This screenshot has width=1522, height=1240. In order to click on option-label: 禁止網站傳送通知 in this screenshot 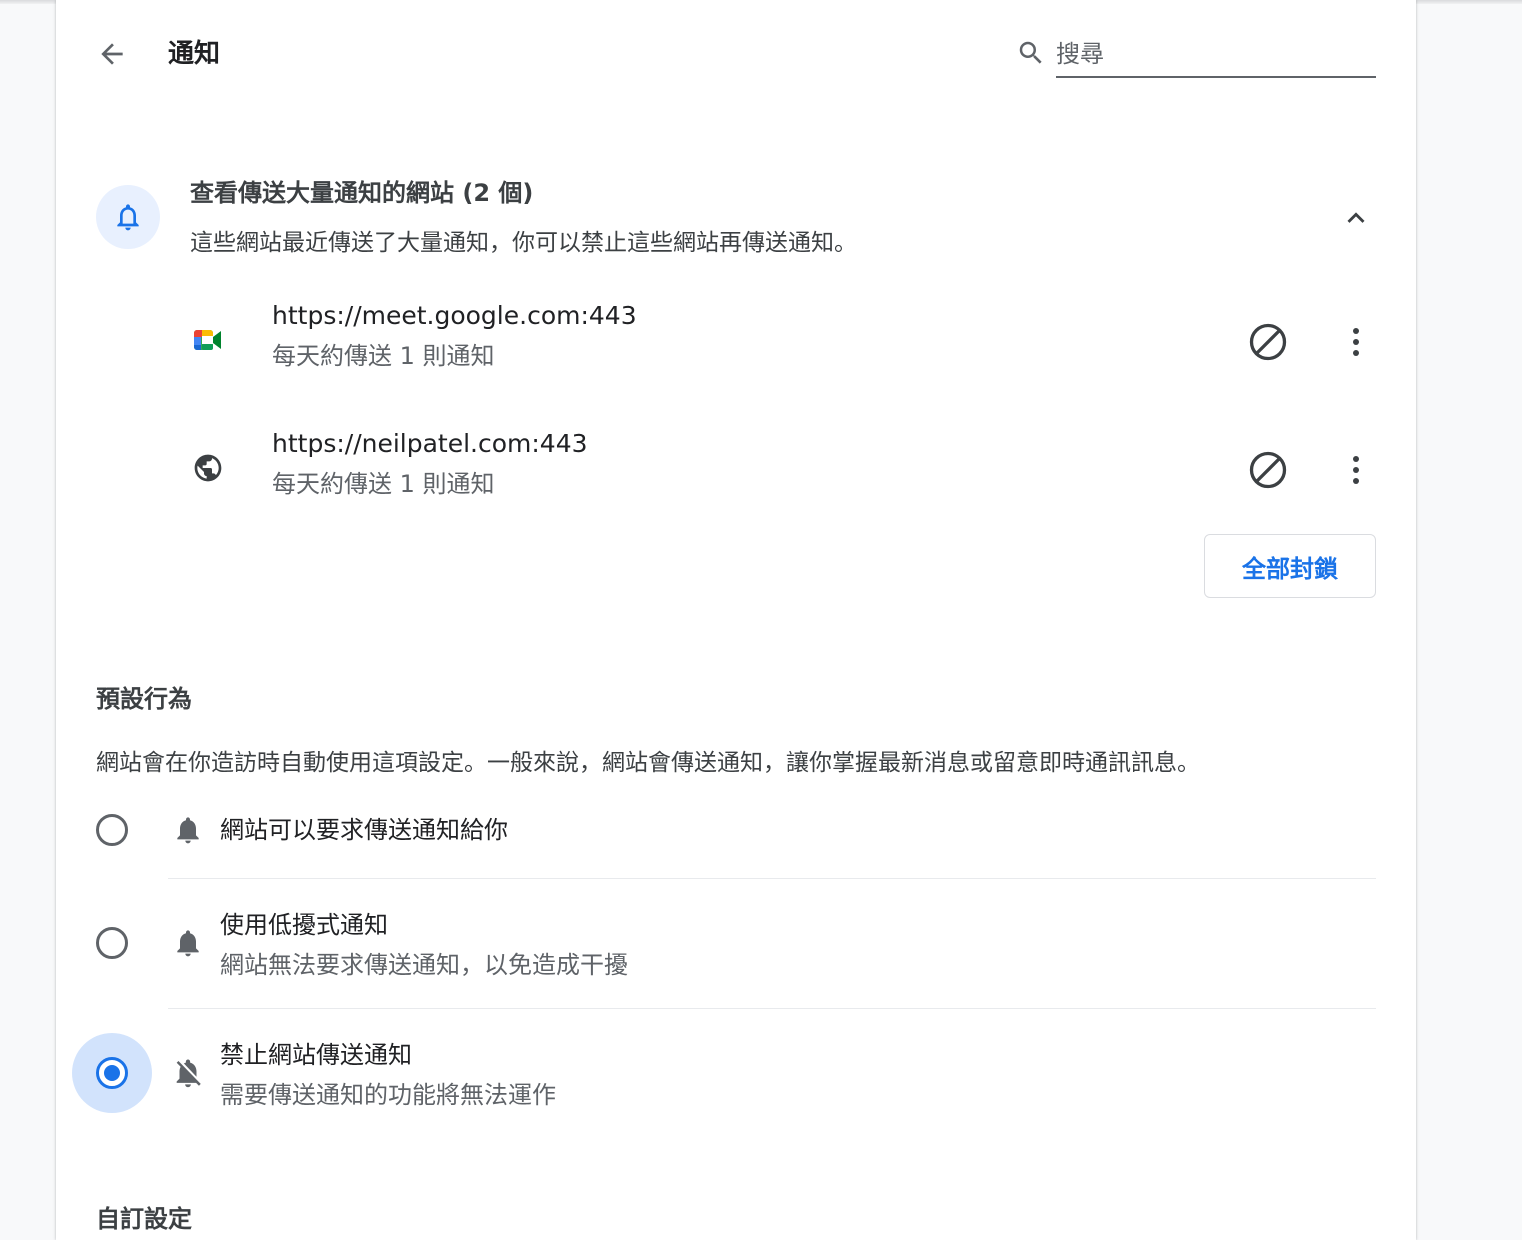, I will do `click(316, 1055)`.